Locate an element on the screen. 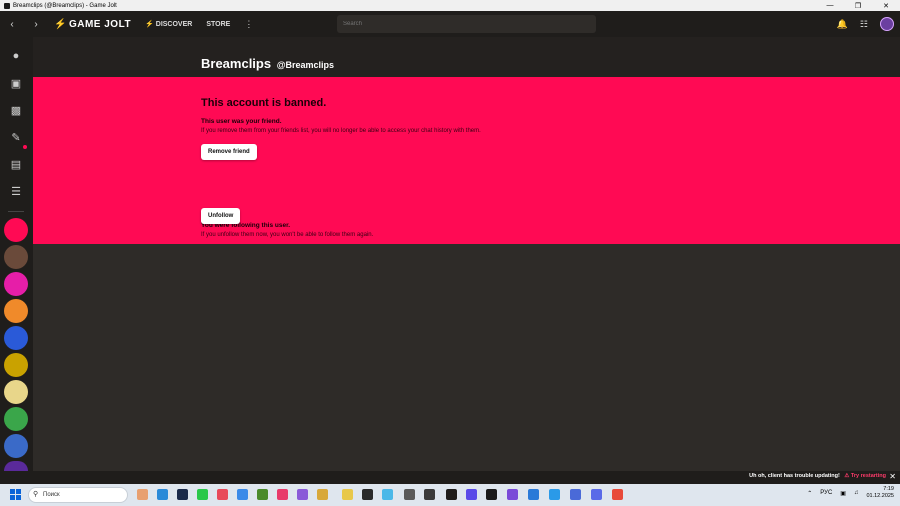 The image size is (900, 506). close-icon: ✕ is located at coordinates (886, 5).